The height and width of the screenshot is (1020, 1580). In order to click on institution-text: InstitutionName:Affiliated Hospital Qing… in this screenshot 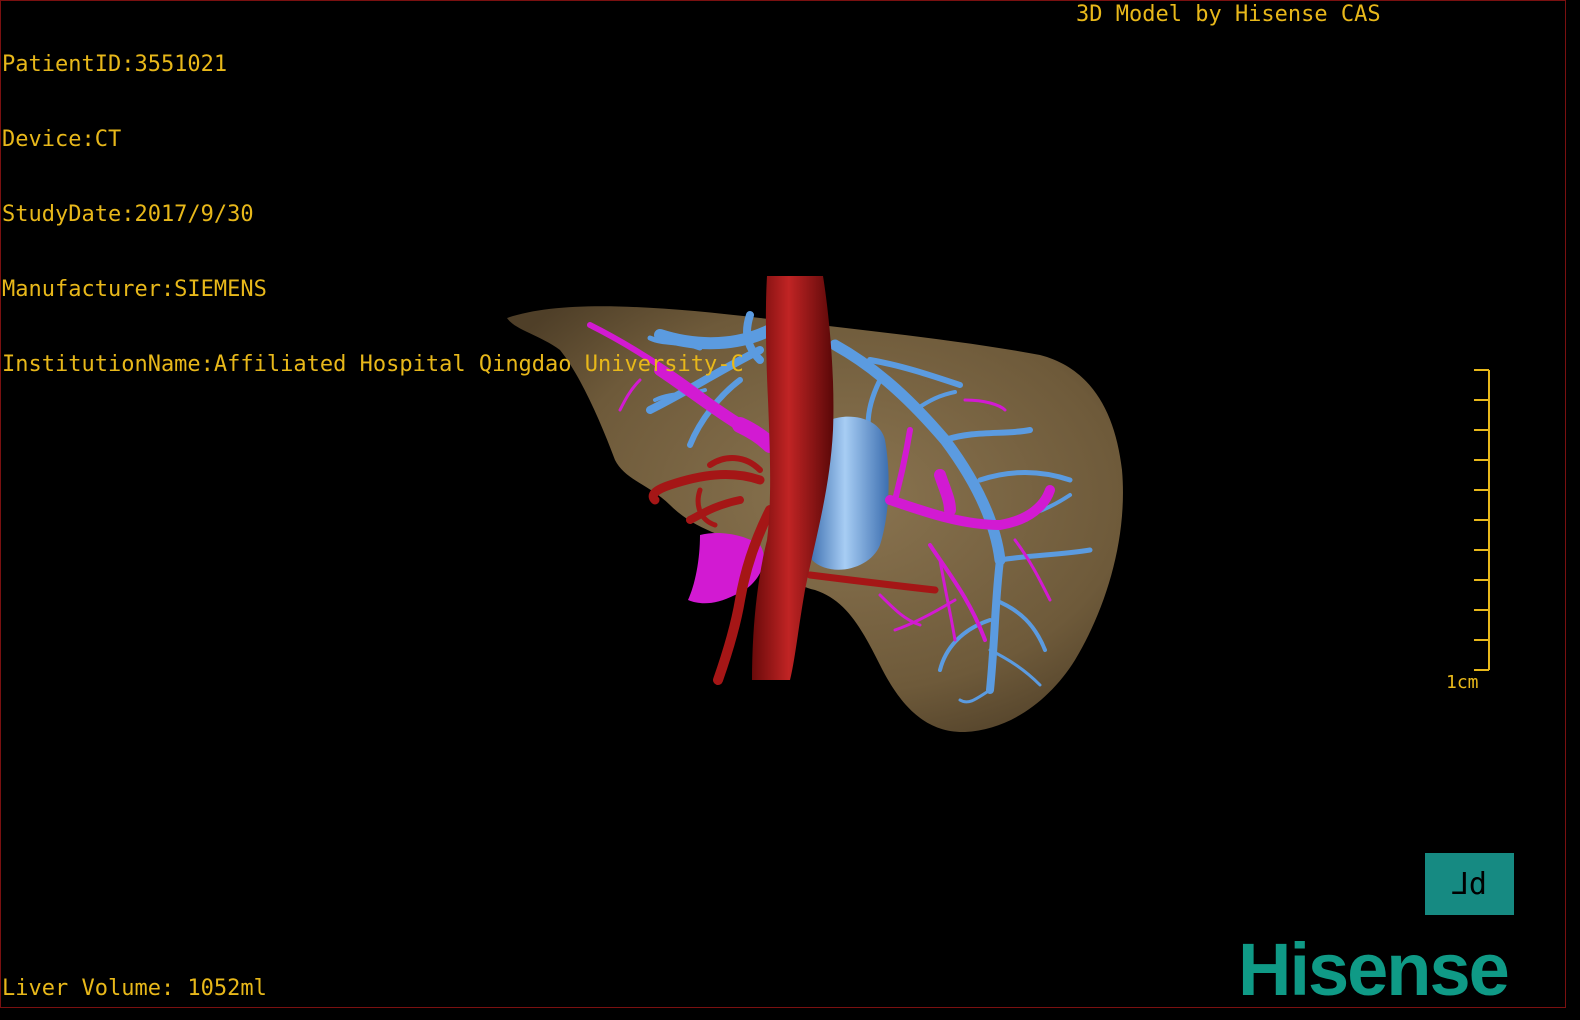, I will do `click(373, 364)`.